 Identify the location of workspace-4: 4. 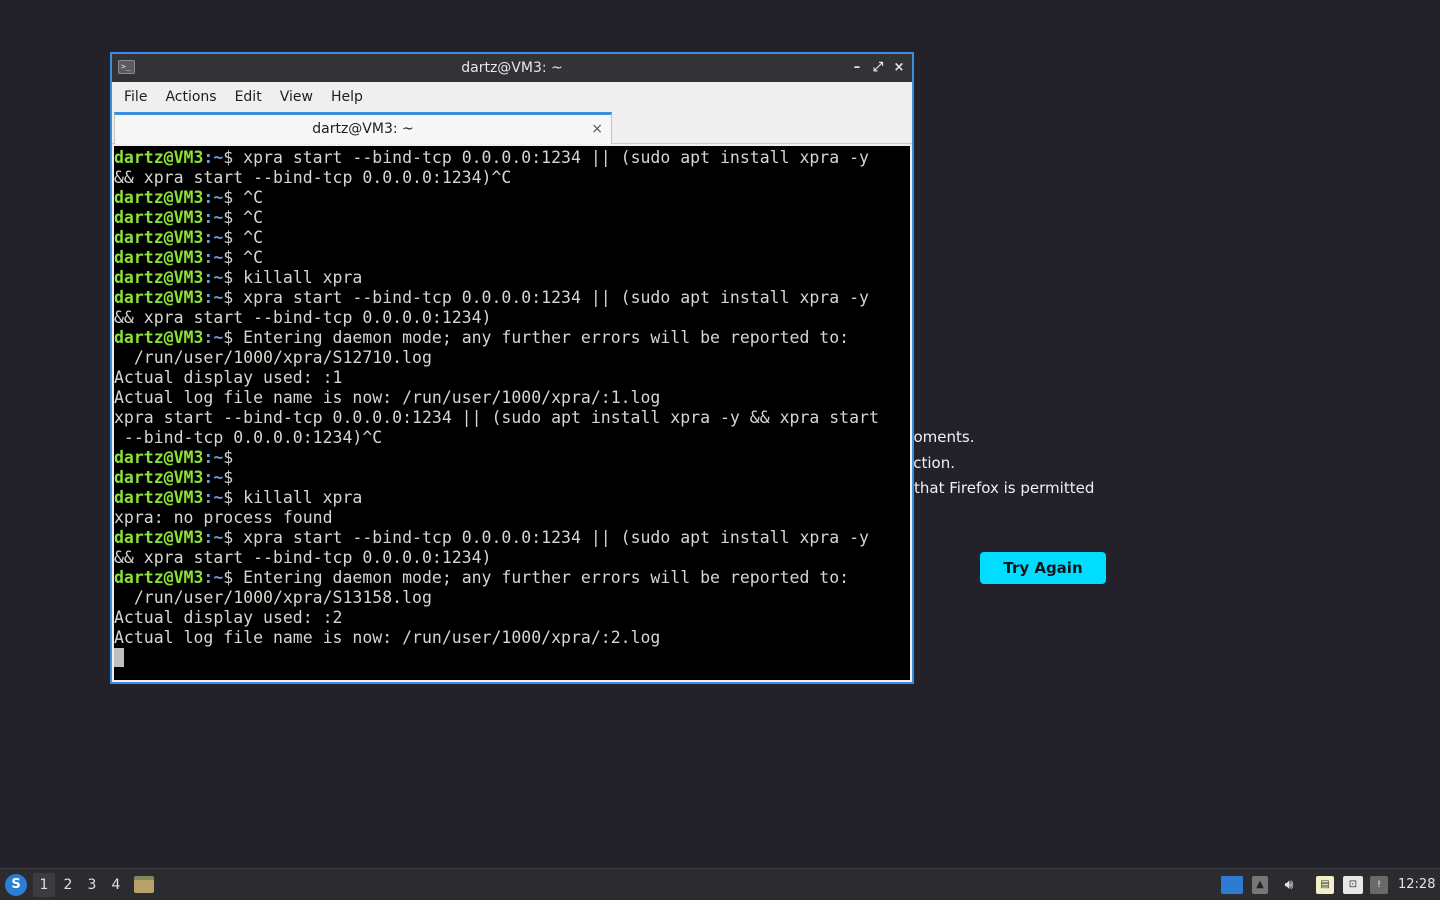
(116, 885).